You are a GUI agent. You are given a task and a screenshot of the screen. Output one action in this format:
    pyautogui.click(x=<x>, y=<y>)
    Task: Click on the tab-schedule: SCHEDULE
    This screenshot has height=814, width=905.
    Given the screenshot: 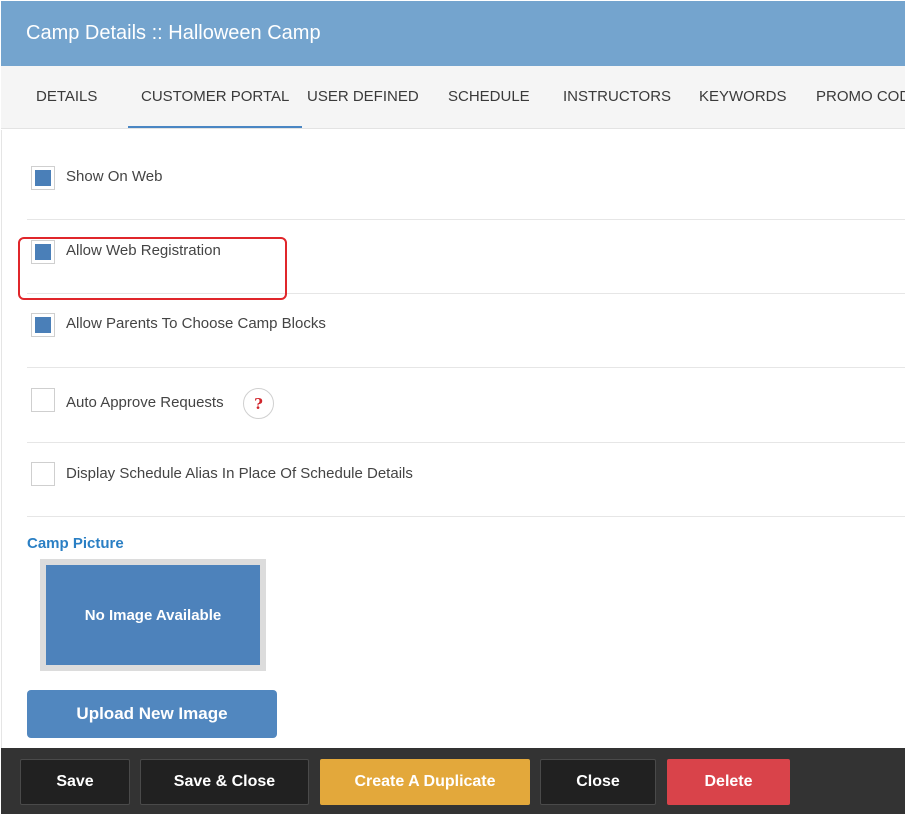 What is the action you would take?
    pyautogui.click(x=489, y=97)
    